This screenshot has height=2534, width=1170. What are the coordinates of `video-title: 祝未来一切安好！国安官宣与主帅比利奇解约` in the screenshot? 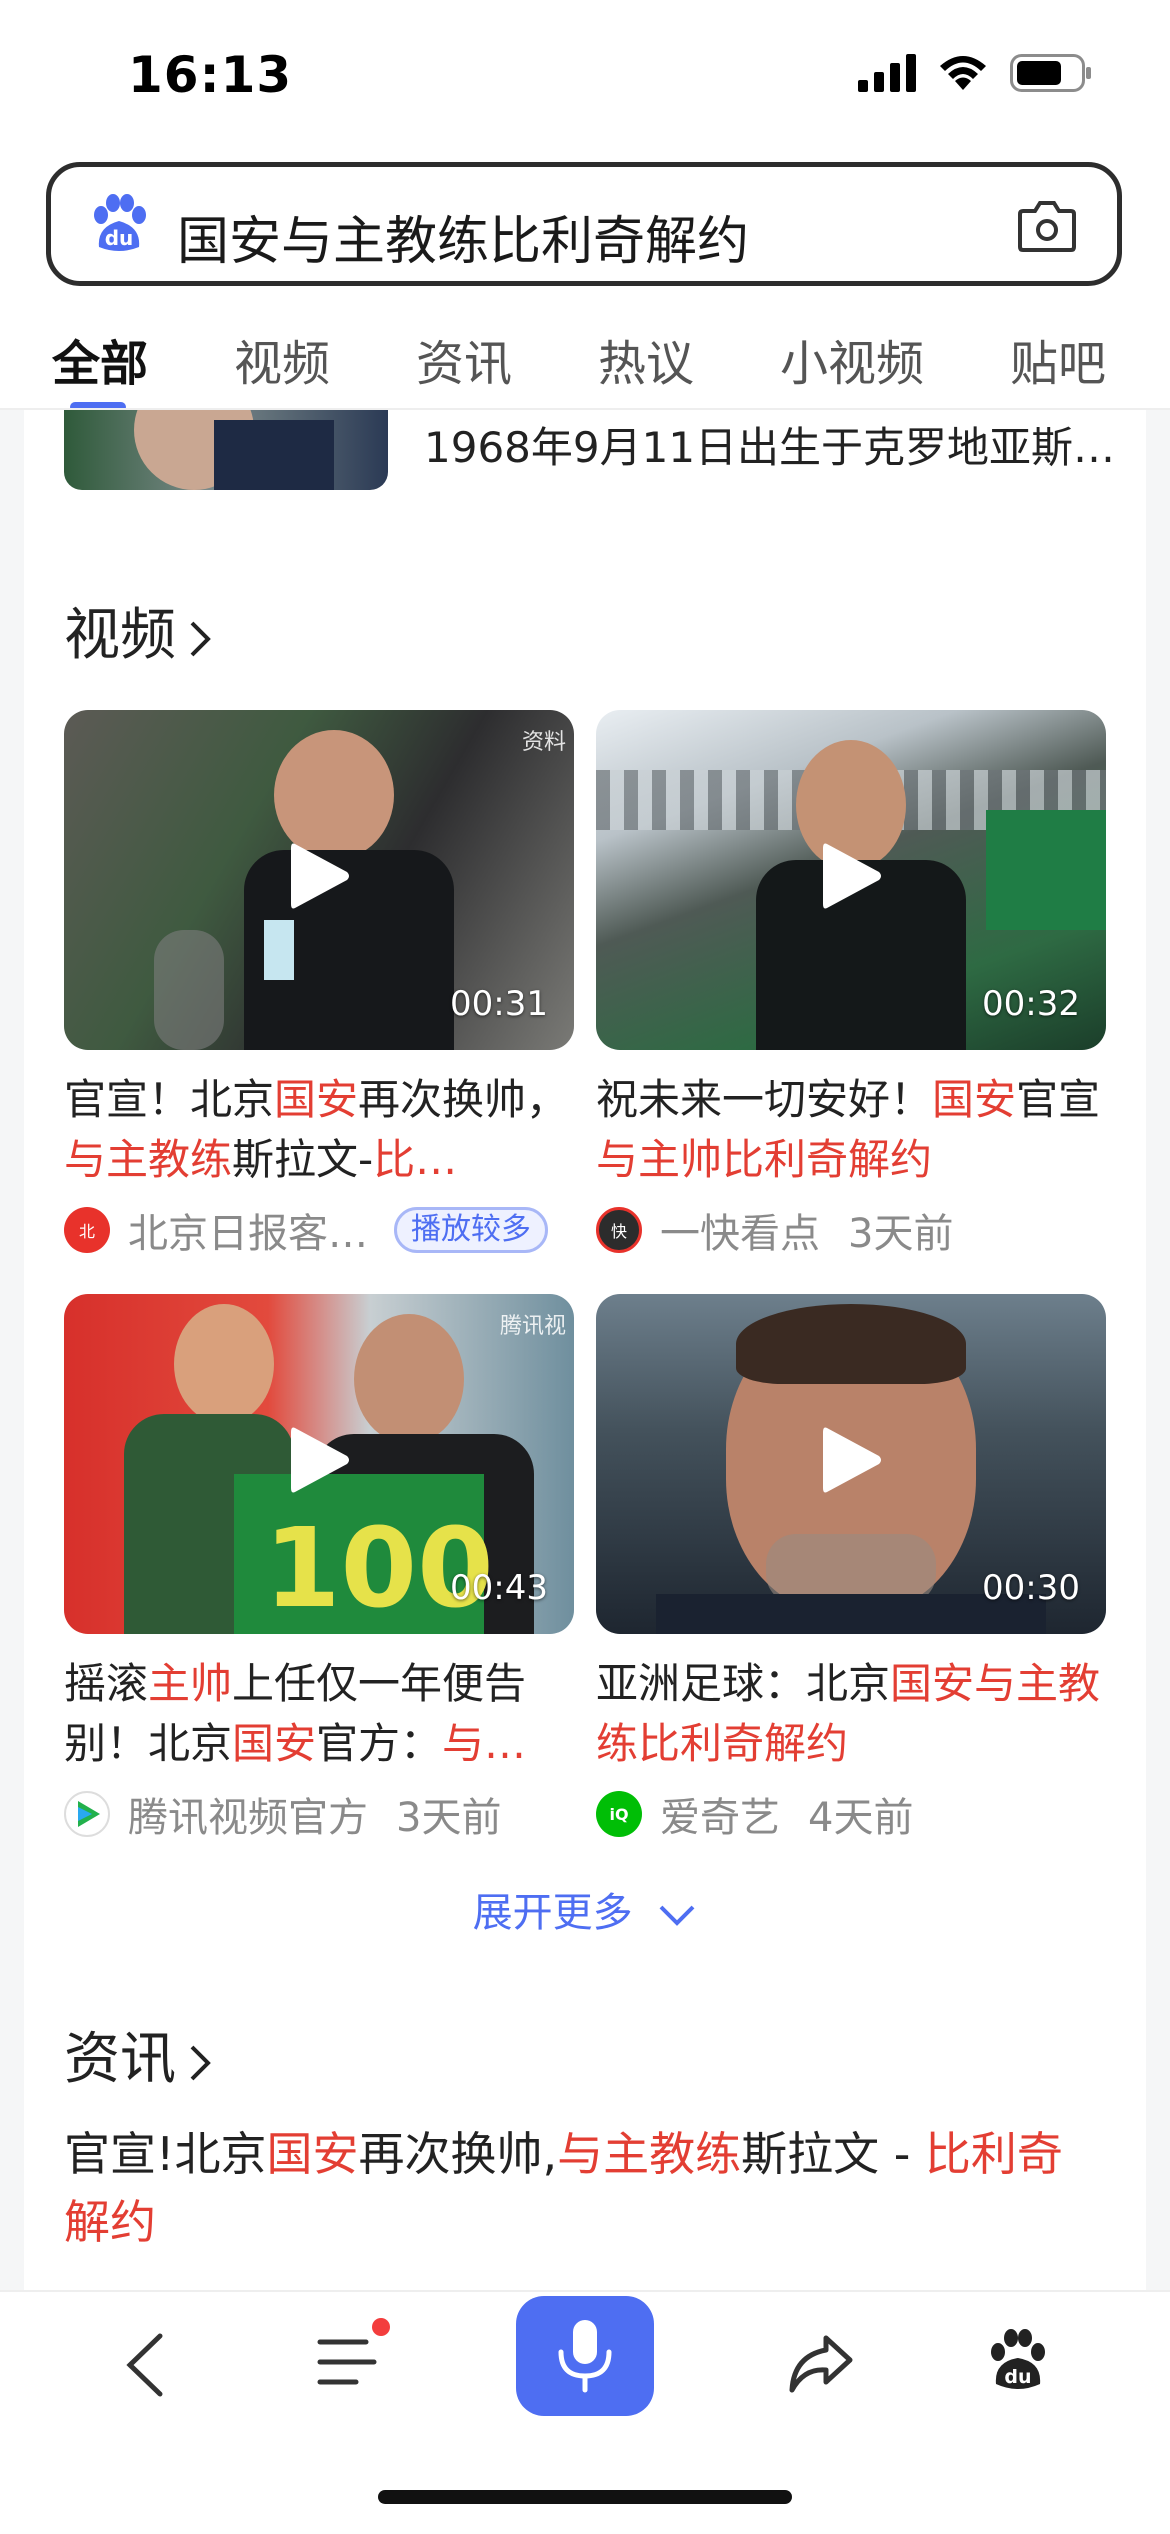 It's located at (851, 1130).